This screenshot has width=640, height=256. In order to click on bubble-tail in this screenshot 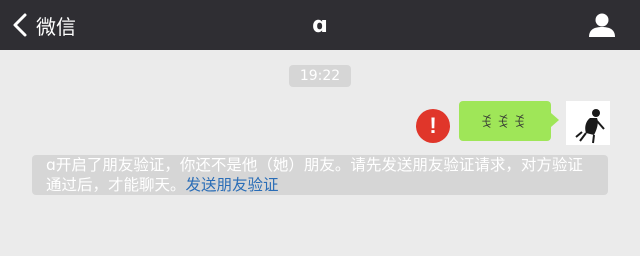, I will do `click(555, 120)`.